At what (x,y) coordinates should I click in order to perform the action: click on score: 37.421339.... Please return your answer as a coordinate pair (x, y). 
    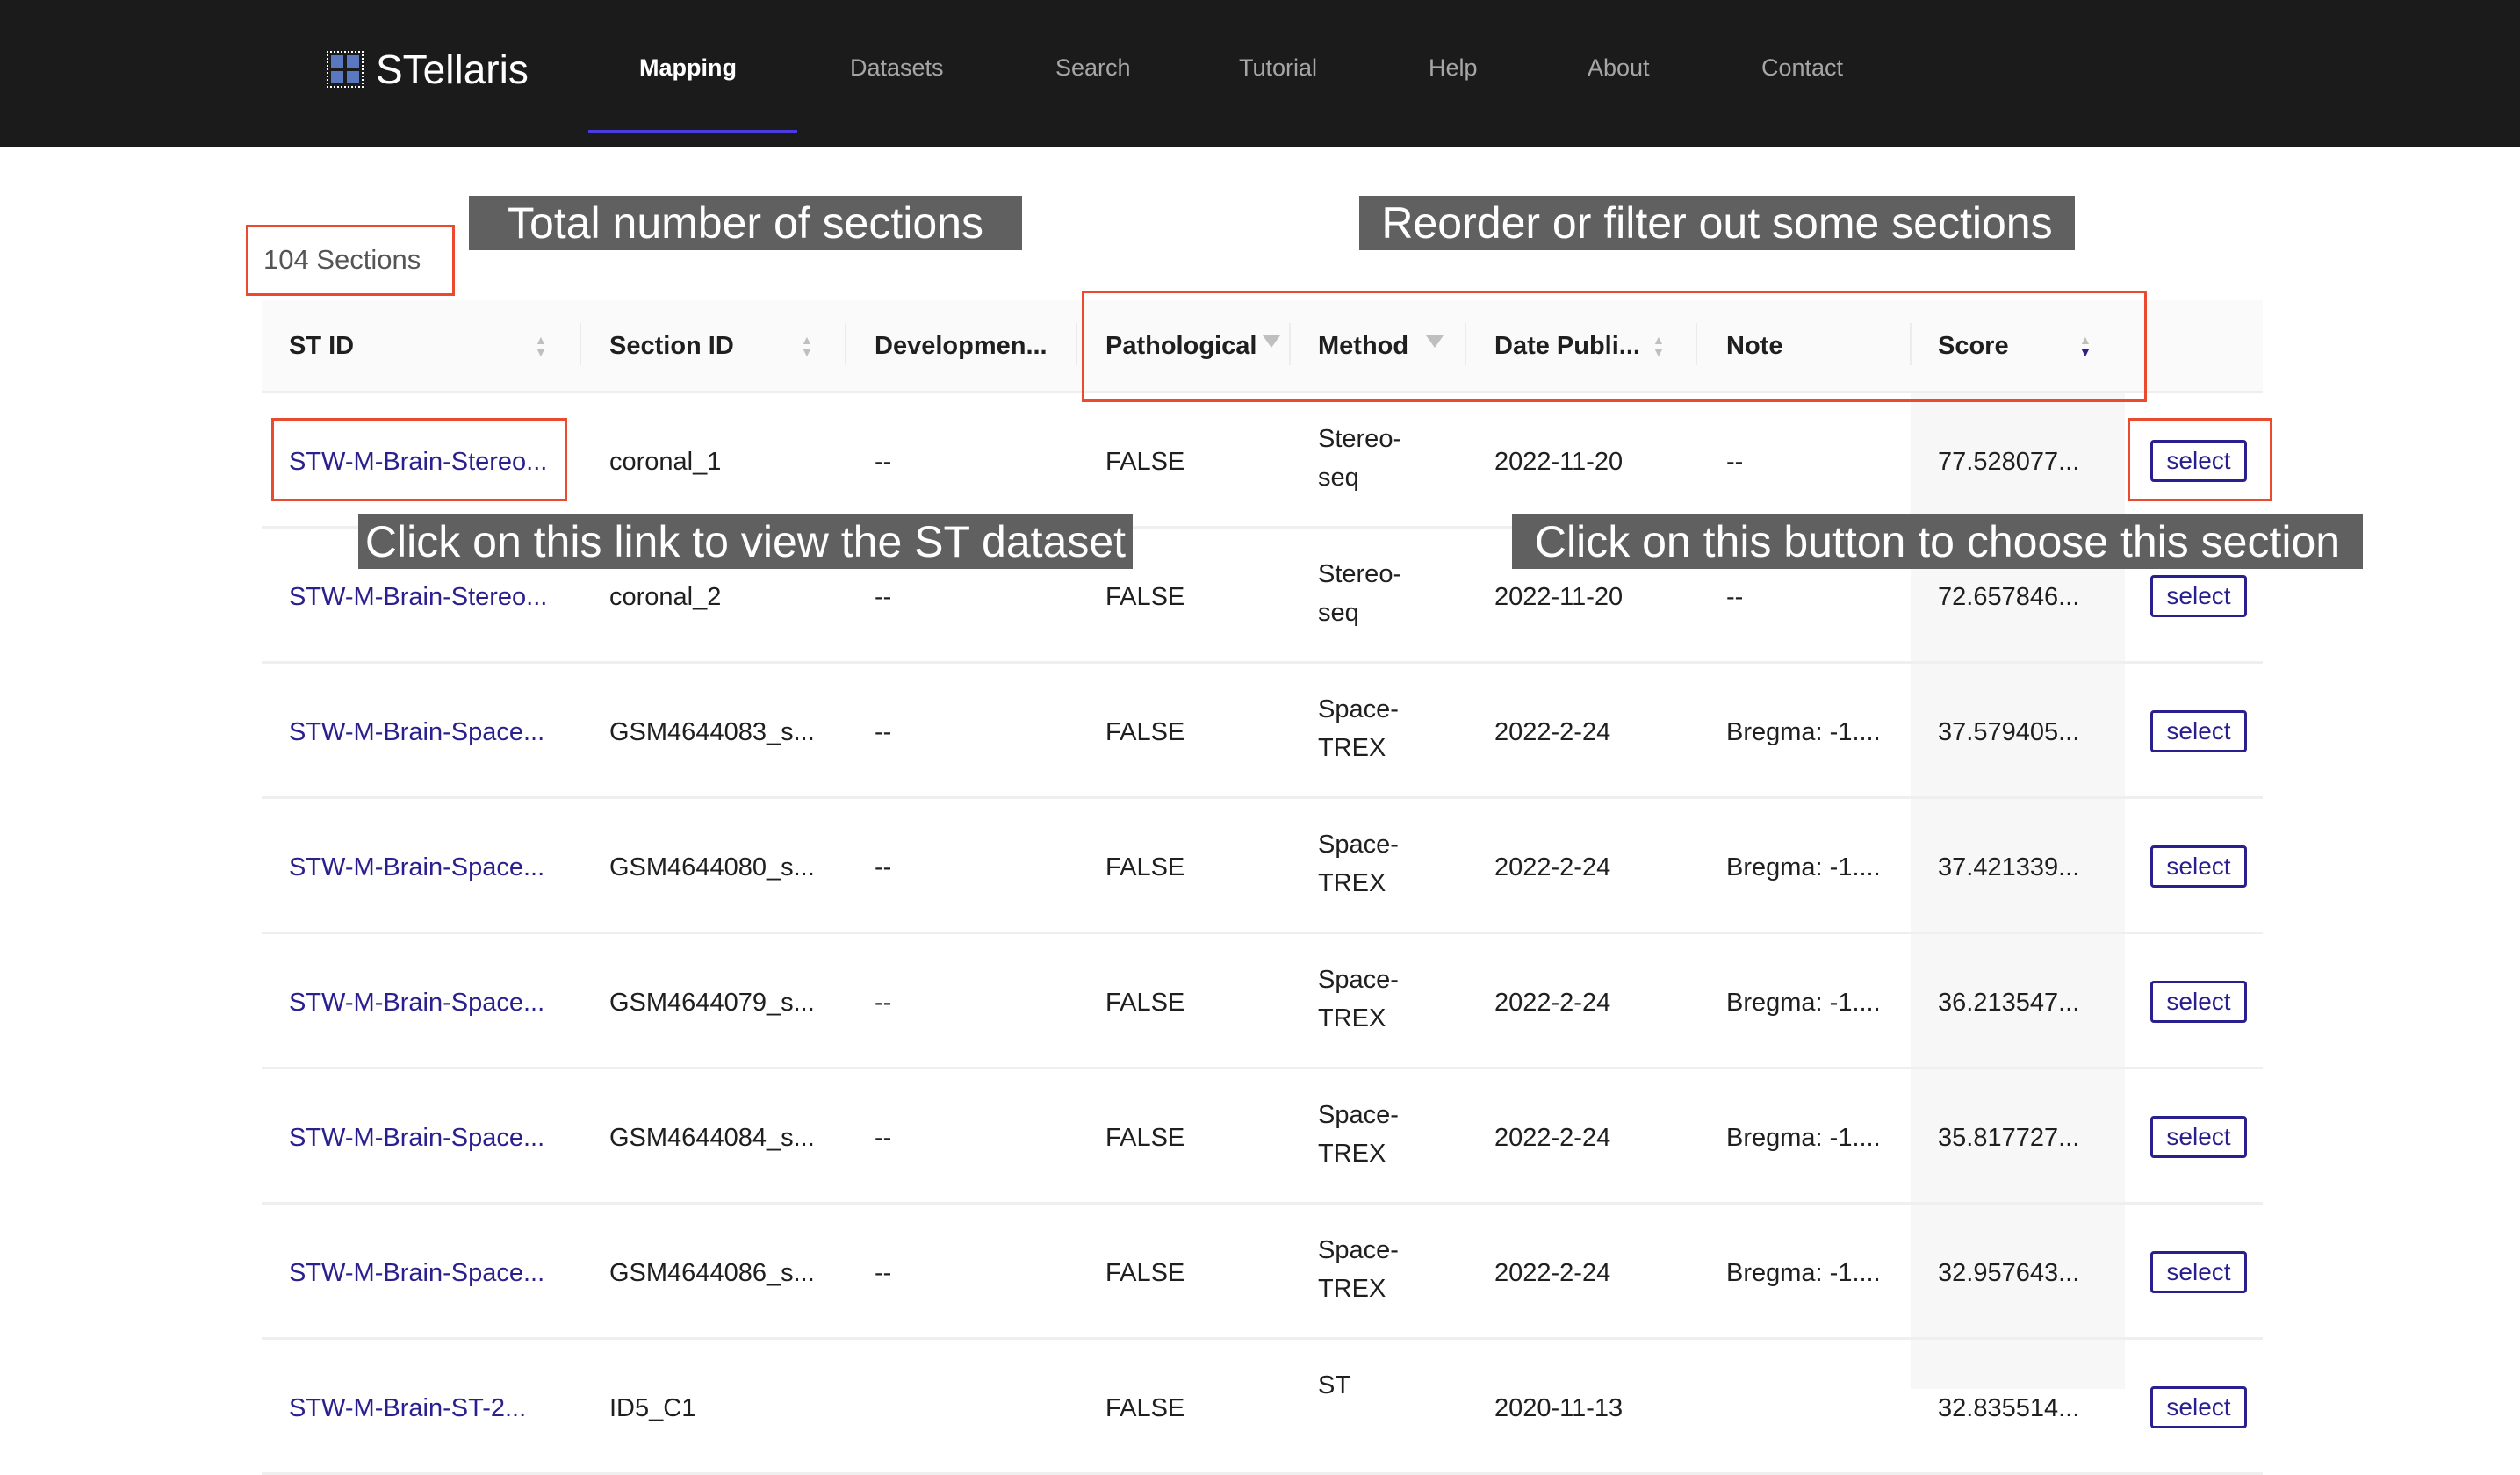
    Looking at the image, I should click on (2009, 867).